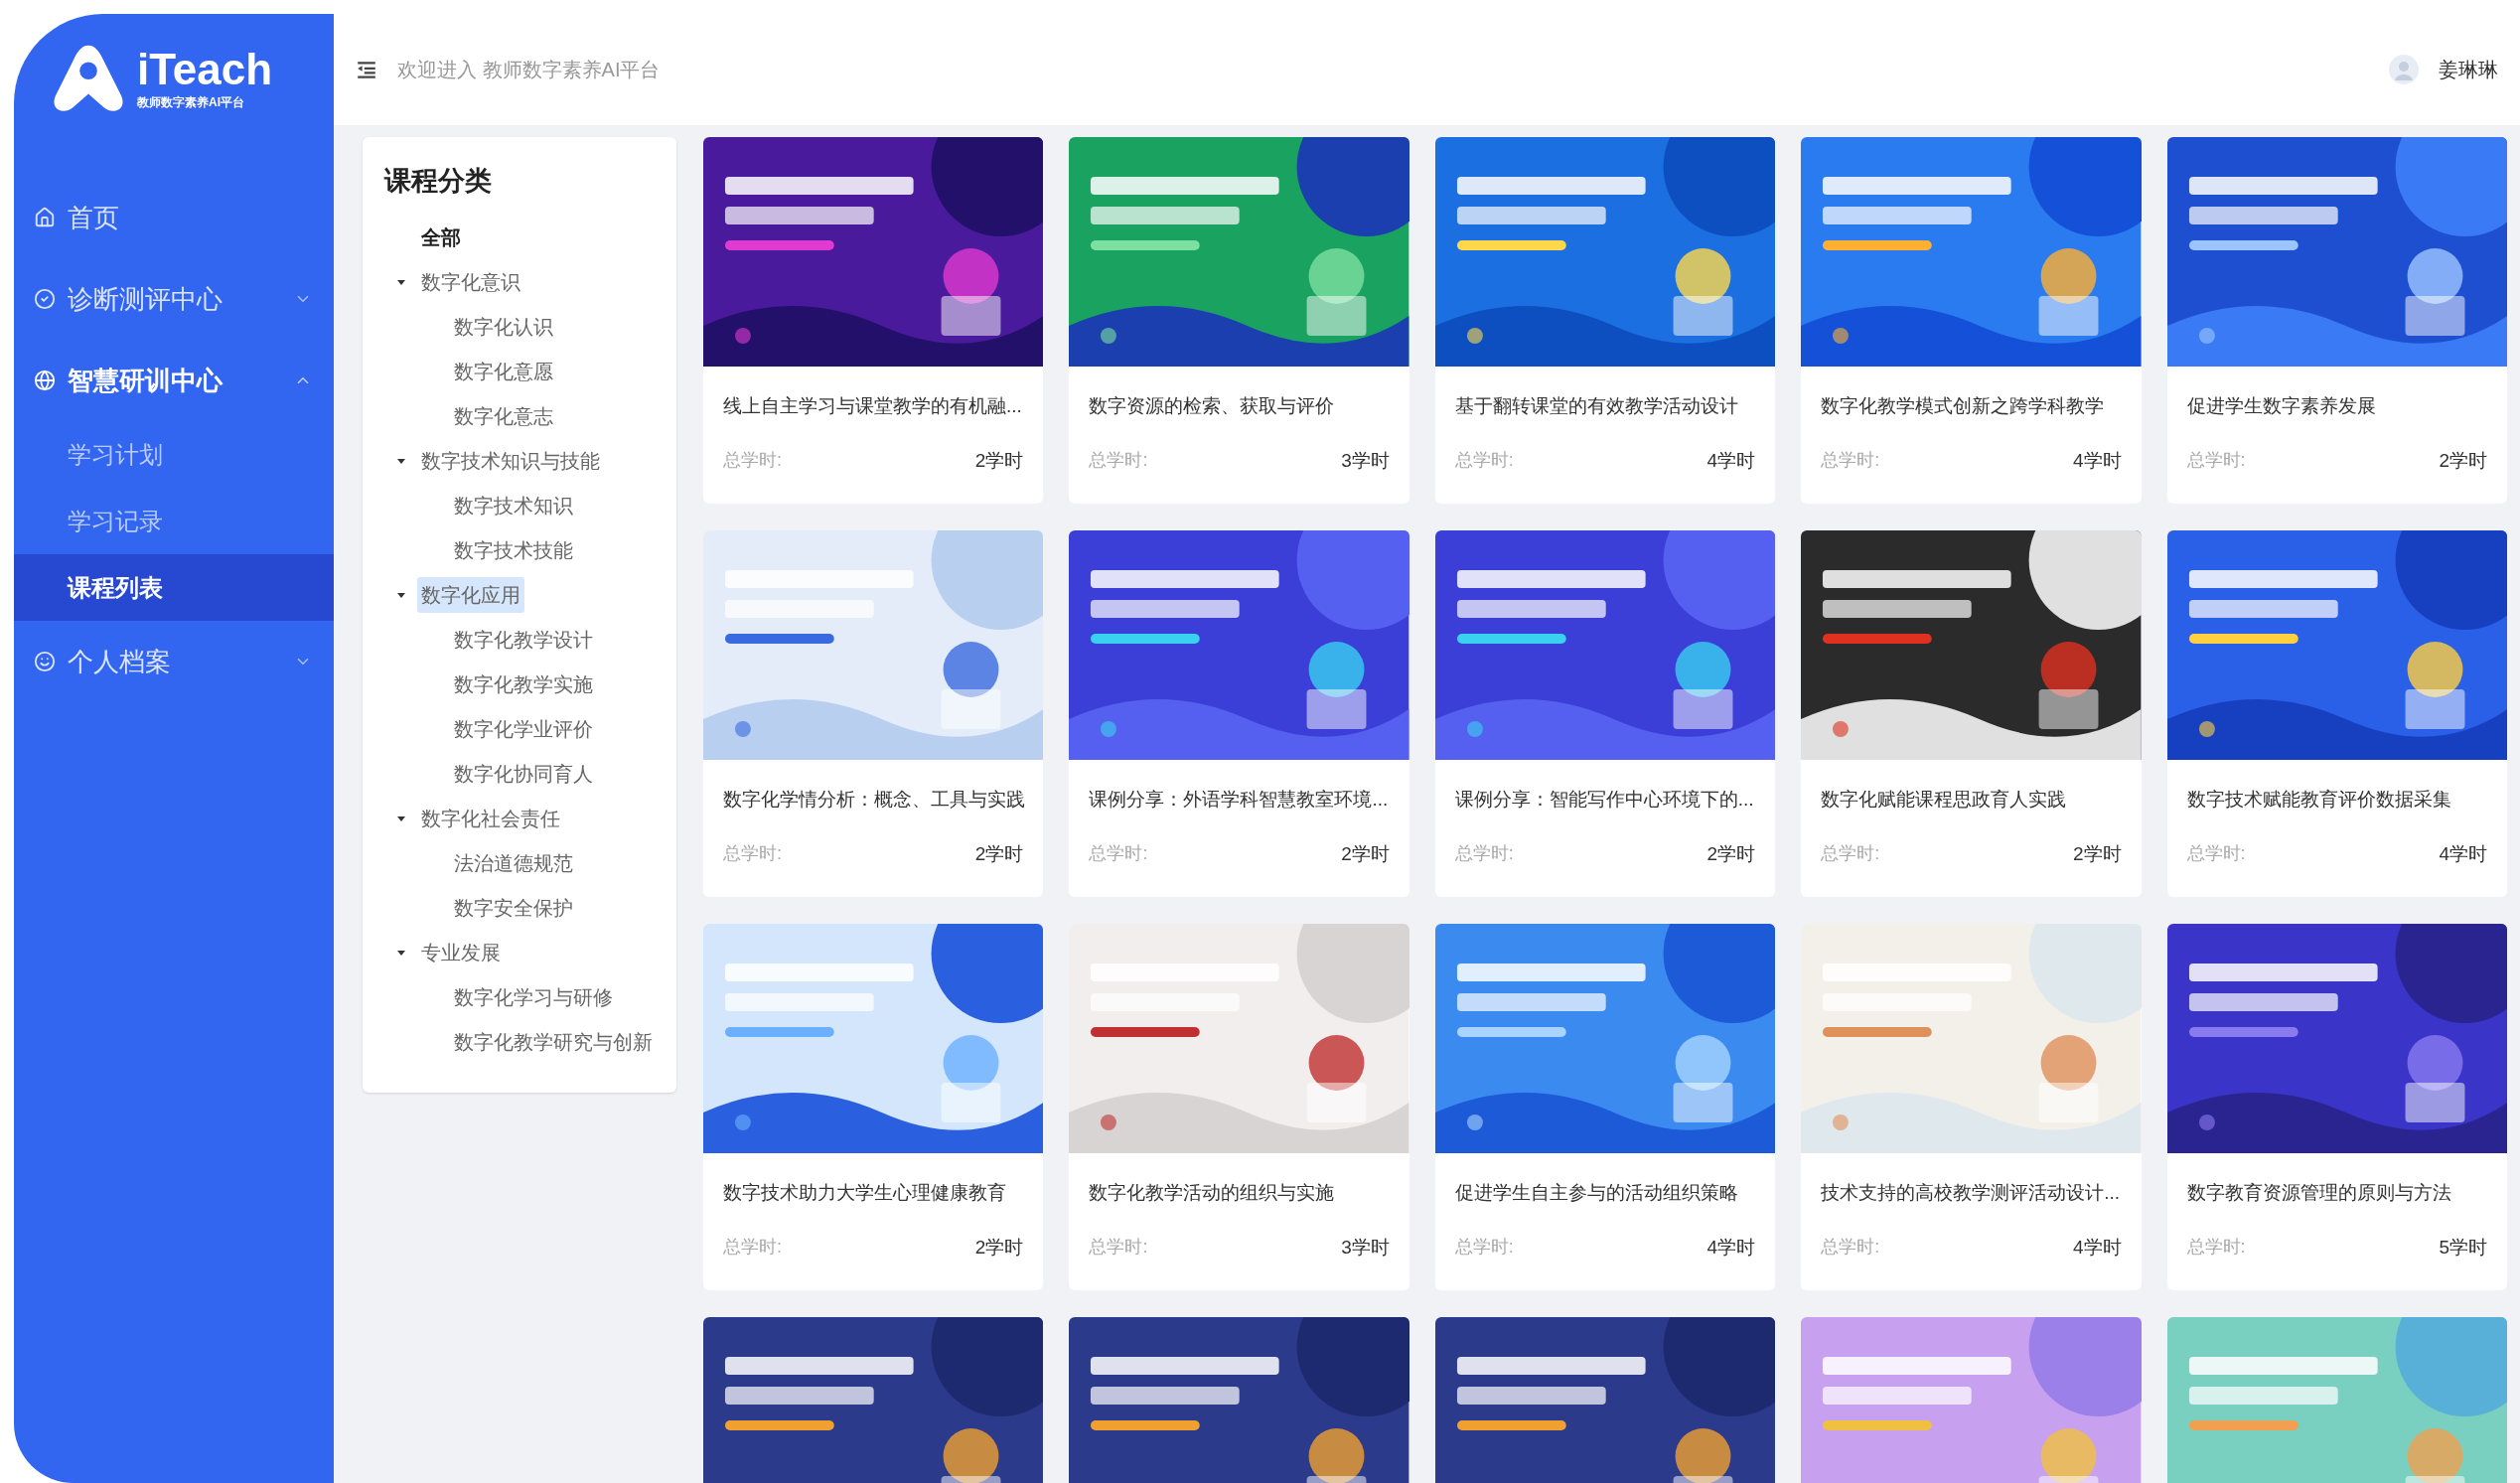 The height and width of the screenshot is (1483, 2520). Describe the element at coordinates (1605, 714) in the screenshot. I see `course-card: 课例分享：智能写作中心环境下的... 总学时: 2学时` at that location.